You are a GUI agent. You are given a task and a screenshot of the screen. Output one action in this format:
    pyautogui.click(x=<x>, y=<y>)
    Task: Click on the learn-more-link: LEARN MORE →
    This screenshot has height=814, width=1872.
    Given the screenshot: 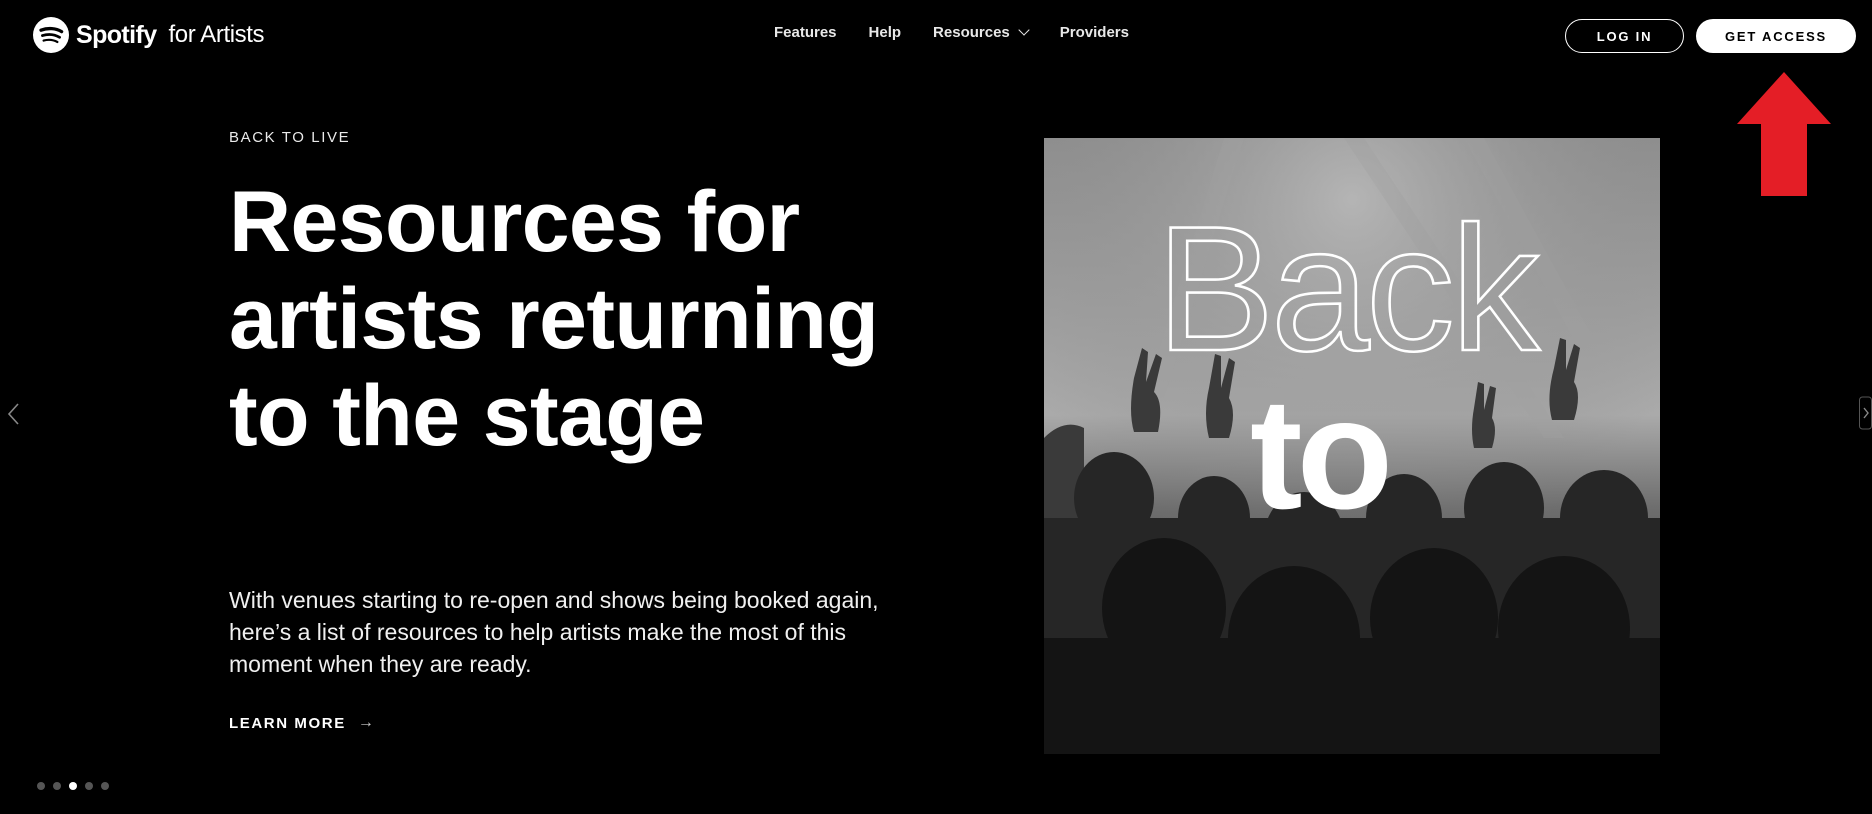 What is the action you would take?
    pyautogui.click(x=302, y=723)
    